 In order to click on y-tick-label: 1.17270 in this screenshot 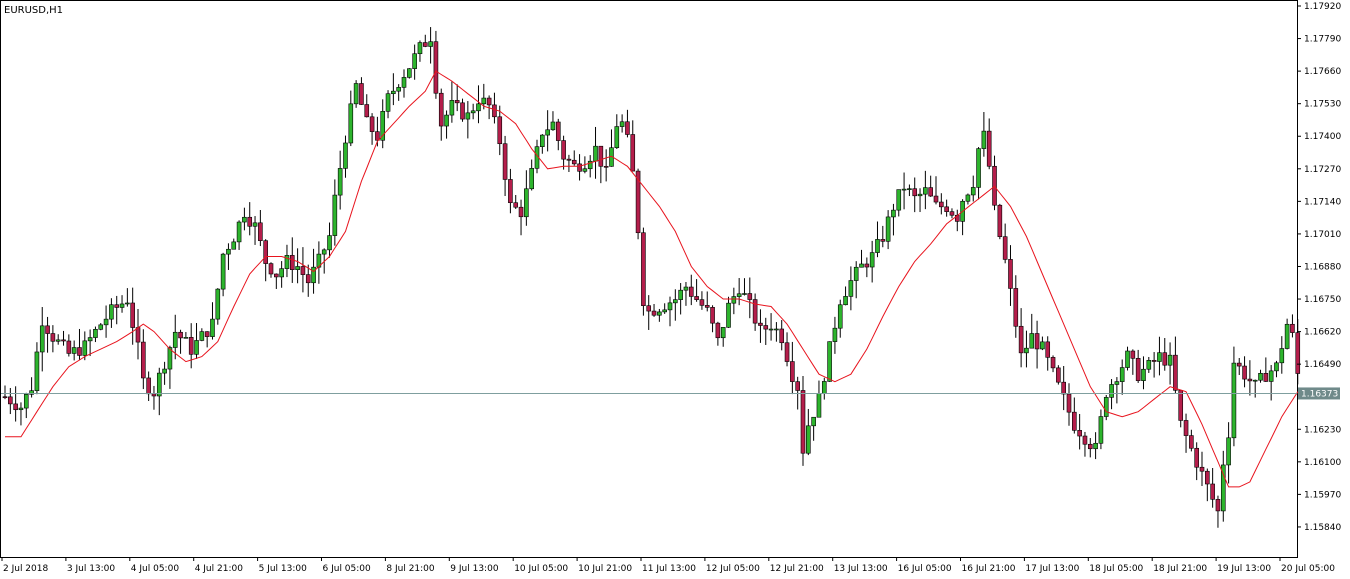, I will do `click(1322, 170)`.